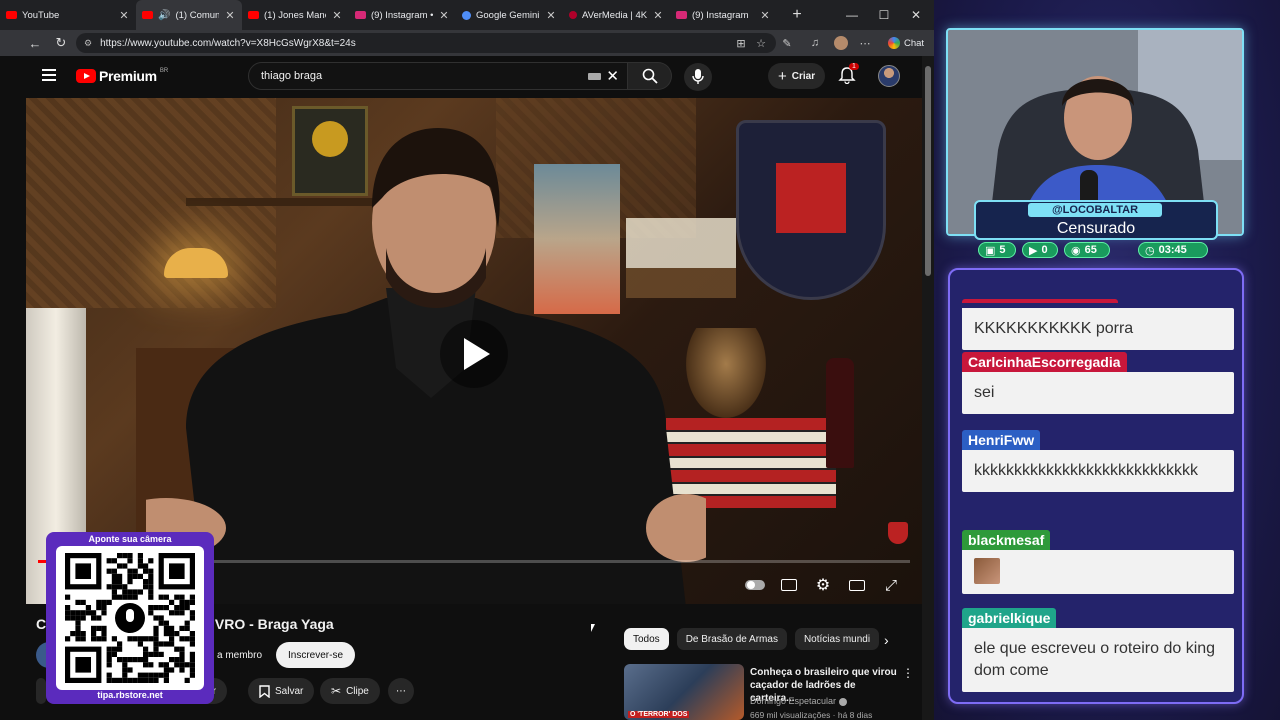 Image resolution: width=1280 pixels, height=720 pixels. What do you see at coordinates (789, 585) in the screenshot?
I see `subtitles-icon` at bounding box center [789, 585].